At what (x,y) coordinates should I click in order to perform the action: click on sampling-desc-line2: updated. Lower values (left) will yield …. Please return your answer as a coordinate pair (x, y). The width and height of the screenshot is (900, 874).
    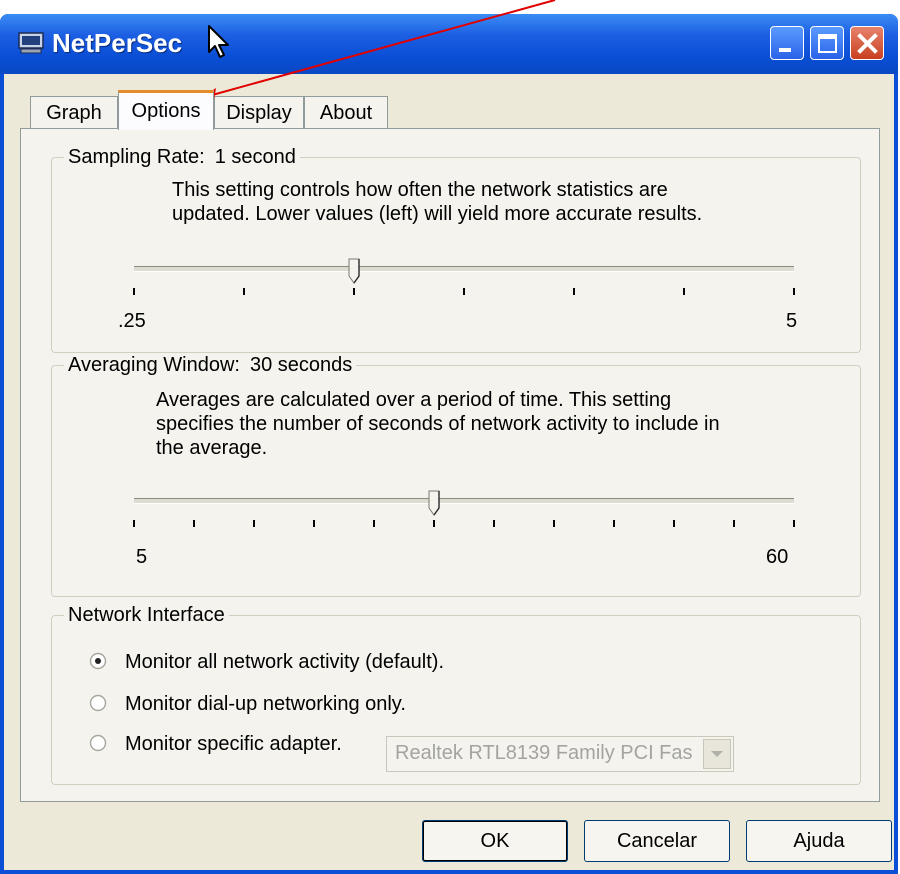
    Looking at the image, I should click on (437, 214).